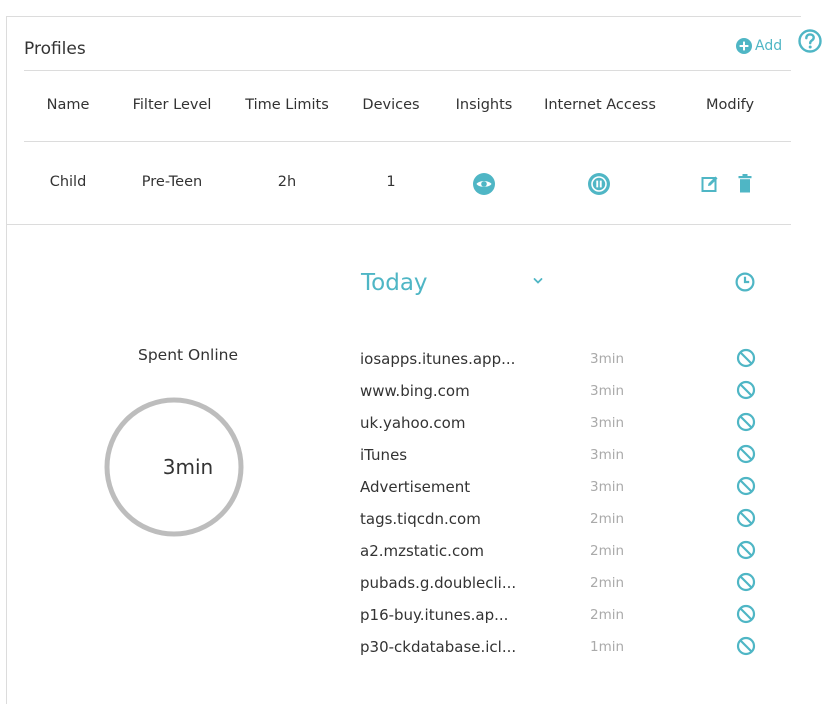 The width and height of the screenshot is (824, 704). Describe the element at coordinates (394, 283) in the screenshot. I see `period-select: Today` at that location.